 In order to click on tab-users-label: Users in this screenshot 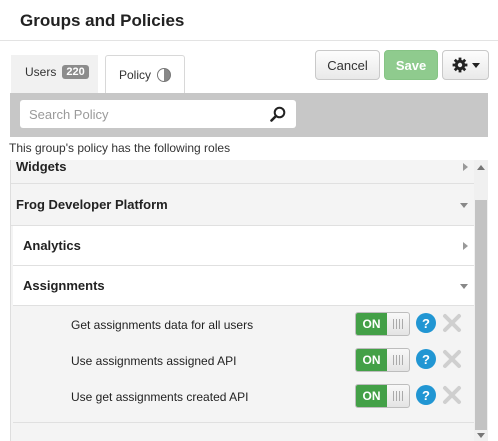, I will do `click(41, 72)`.